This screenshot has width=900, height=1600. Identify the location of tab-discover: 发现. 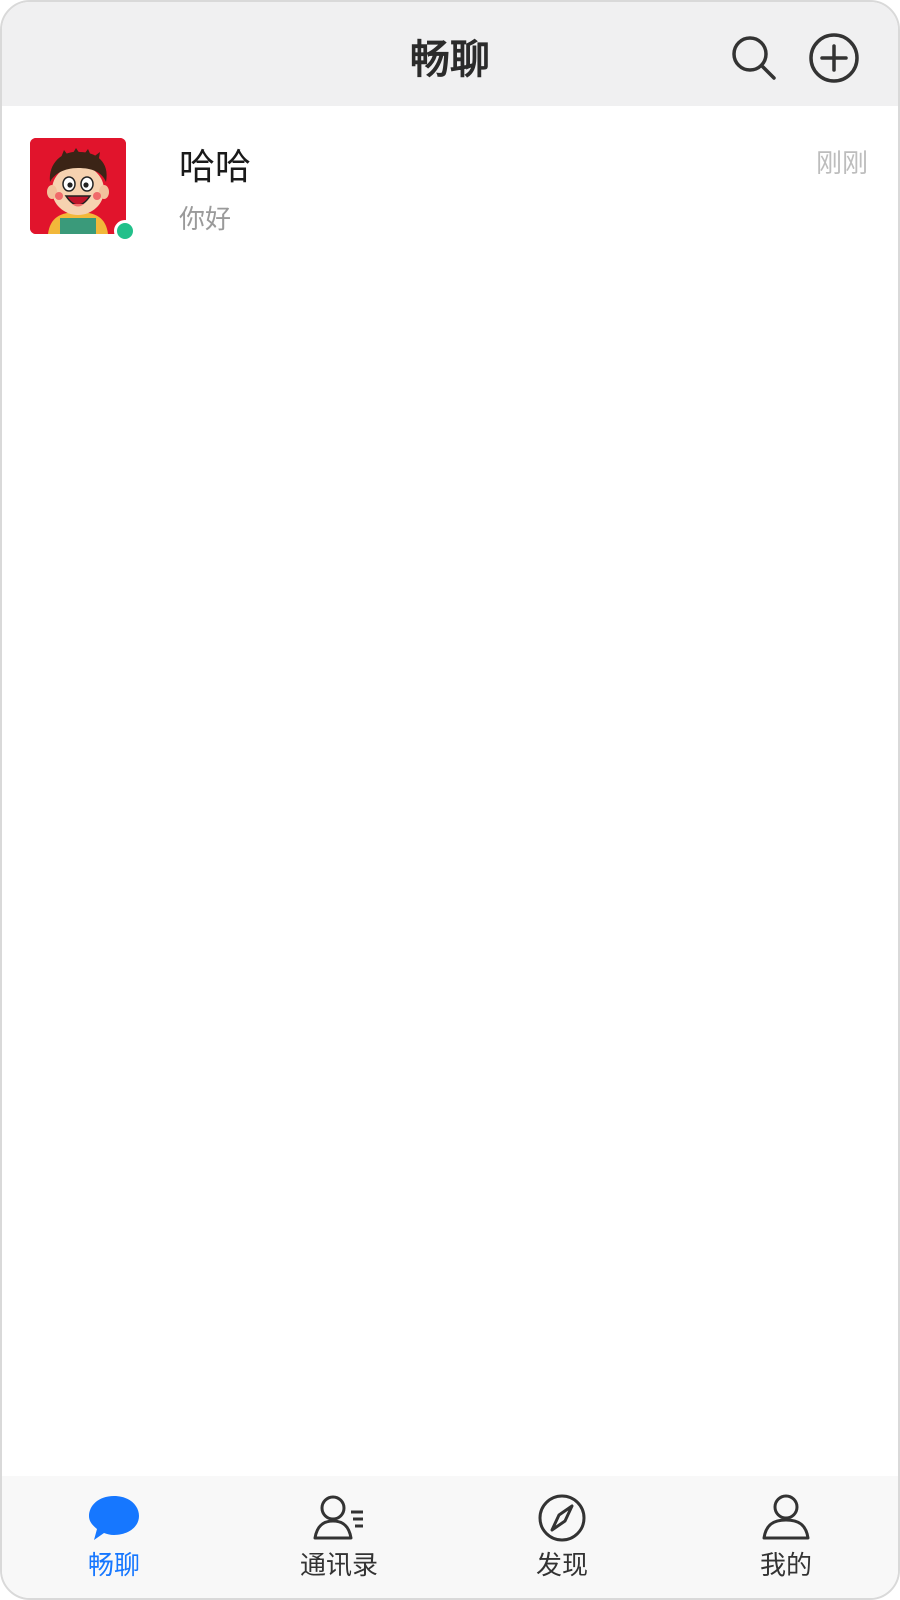
(562, 1537).